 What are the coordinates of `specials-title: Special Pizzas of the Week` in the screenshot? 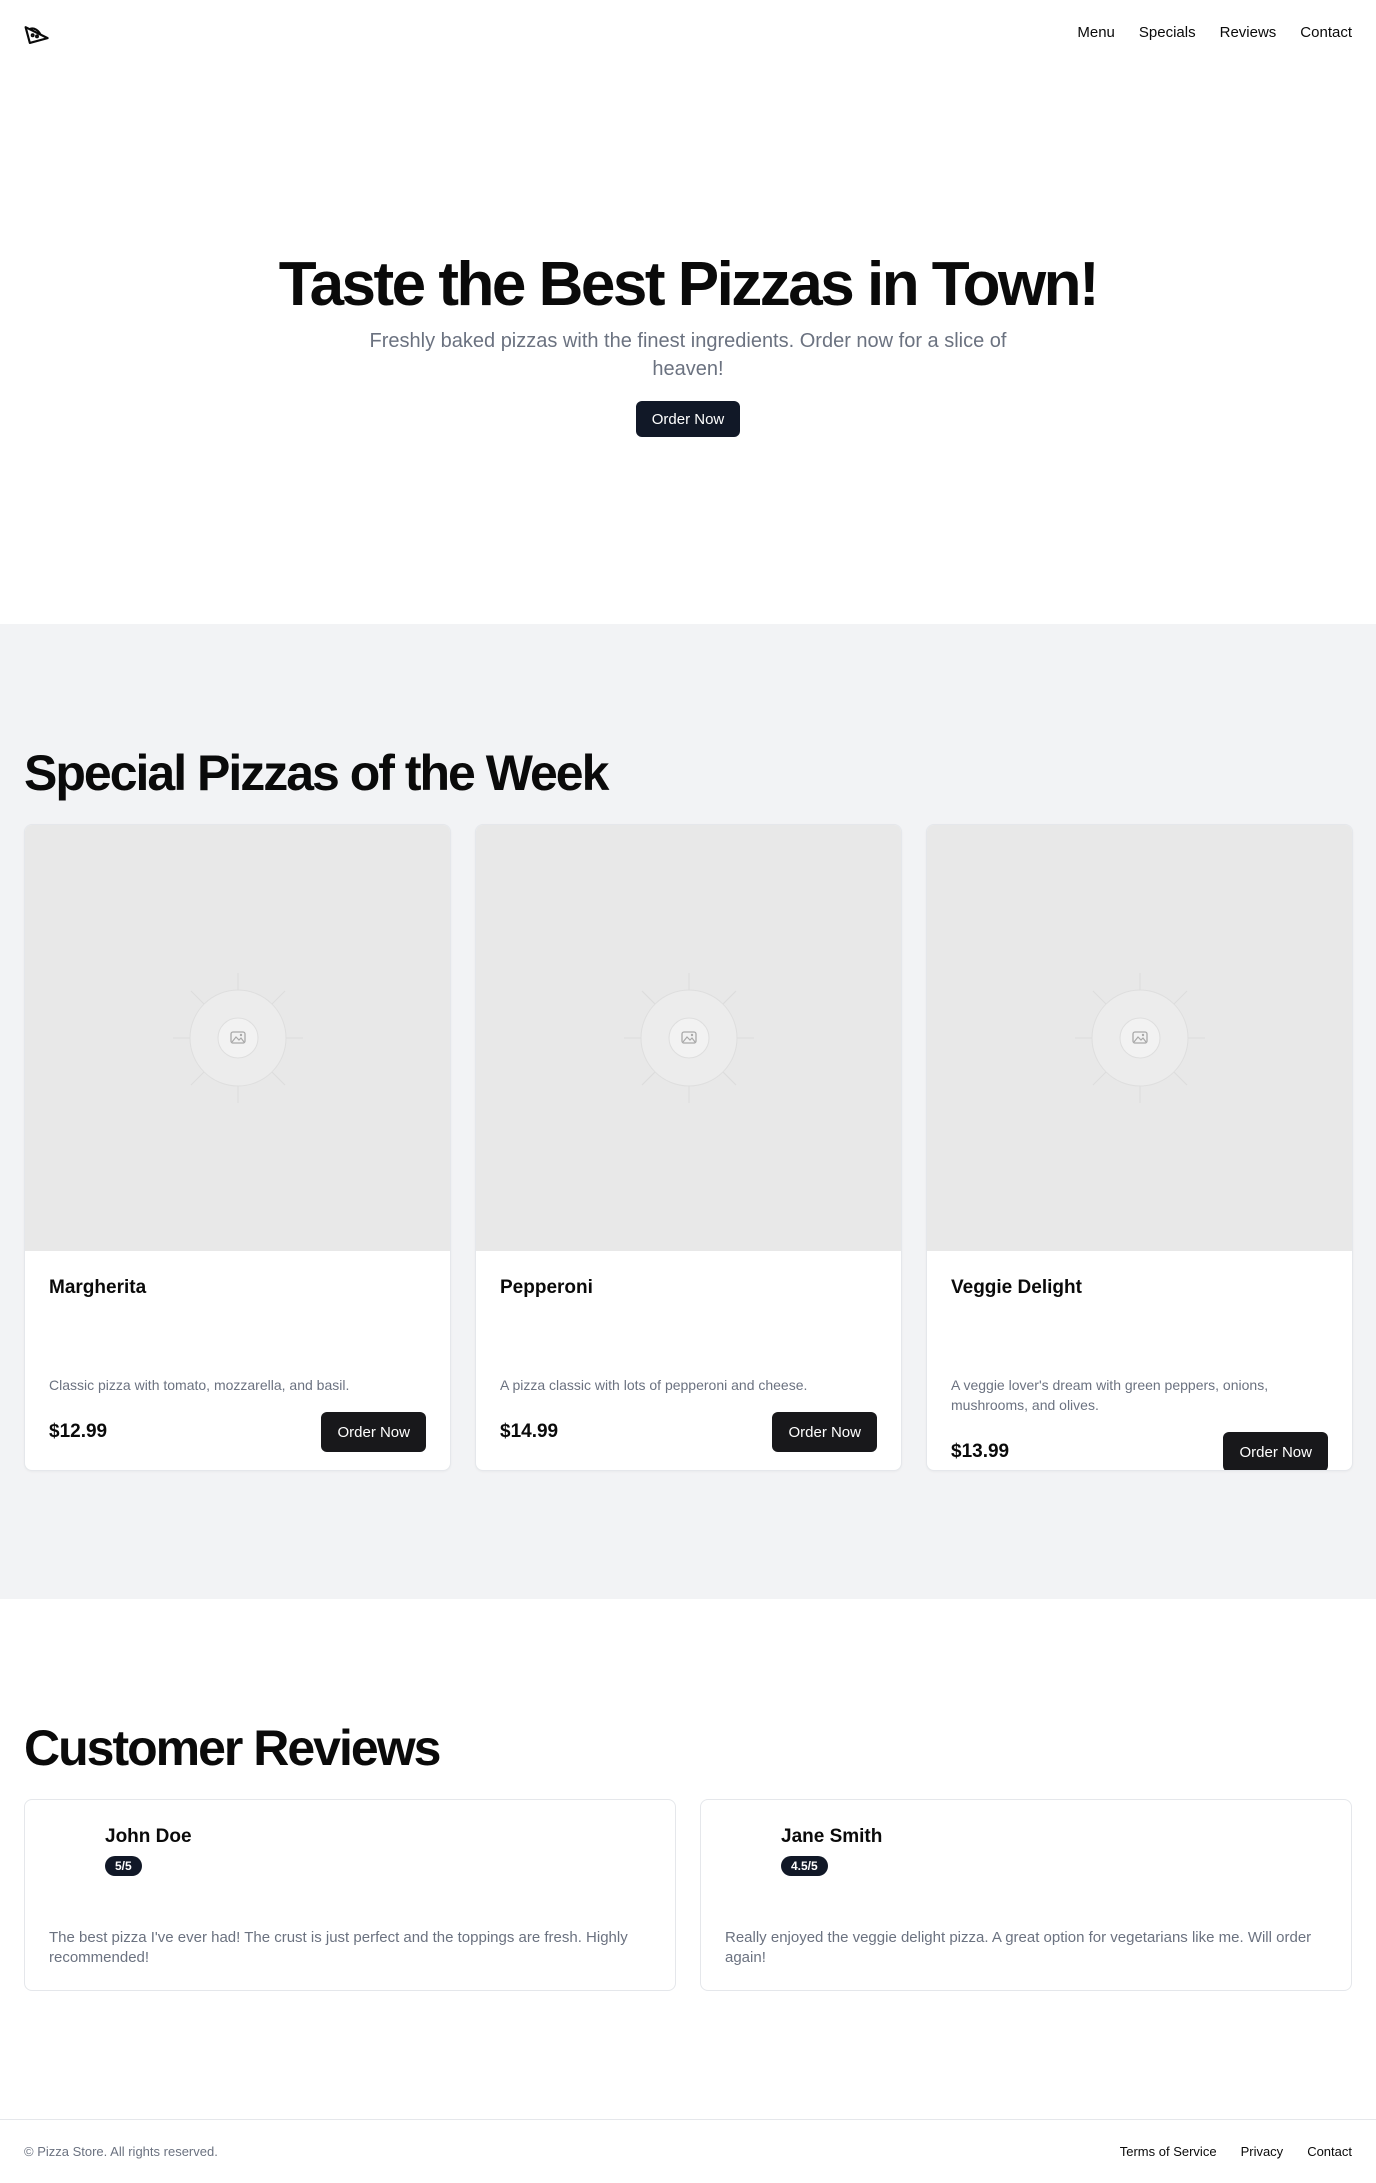 It's located at (316, 773).